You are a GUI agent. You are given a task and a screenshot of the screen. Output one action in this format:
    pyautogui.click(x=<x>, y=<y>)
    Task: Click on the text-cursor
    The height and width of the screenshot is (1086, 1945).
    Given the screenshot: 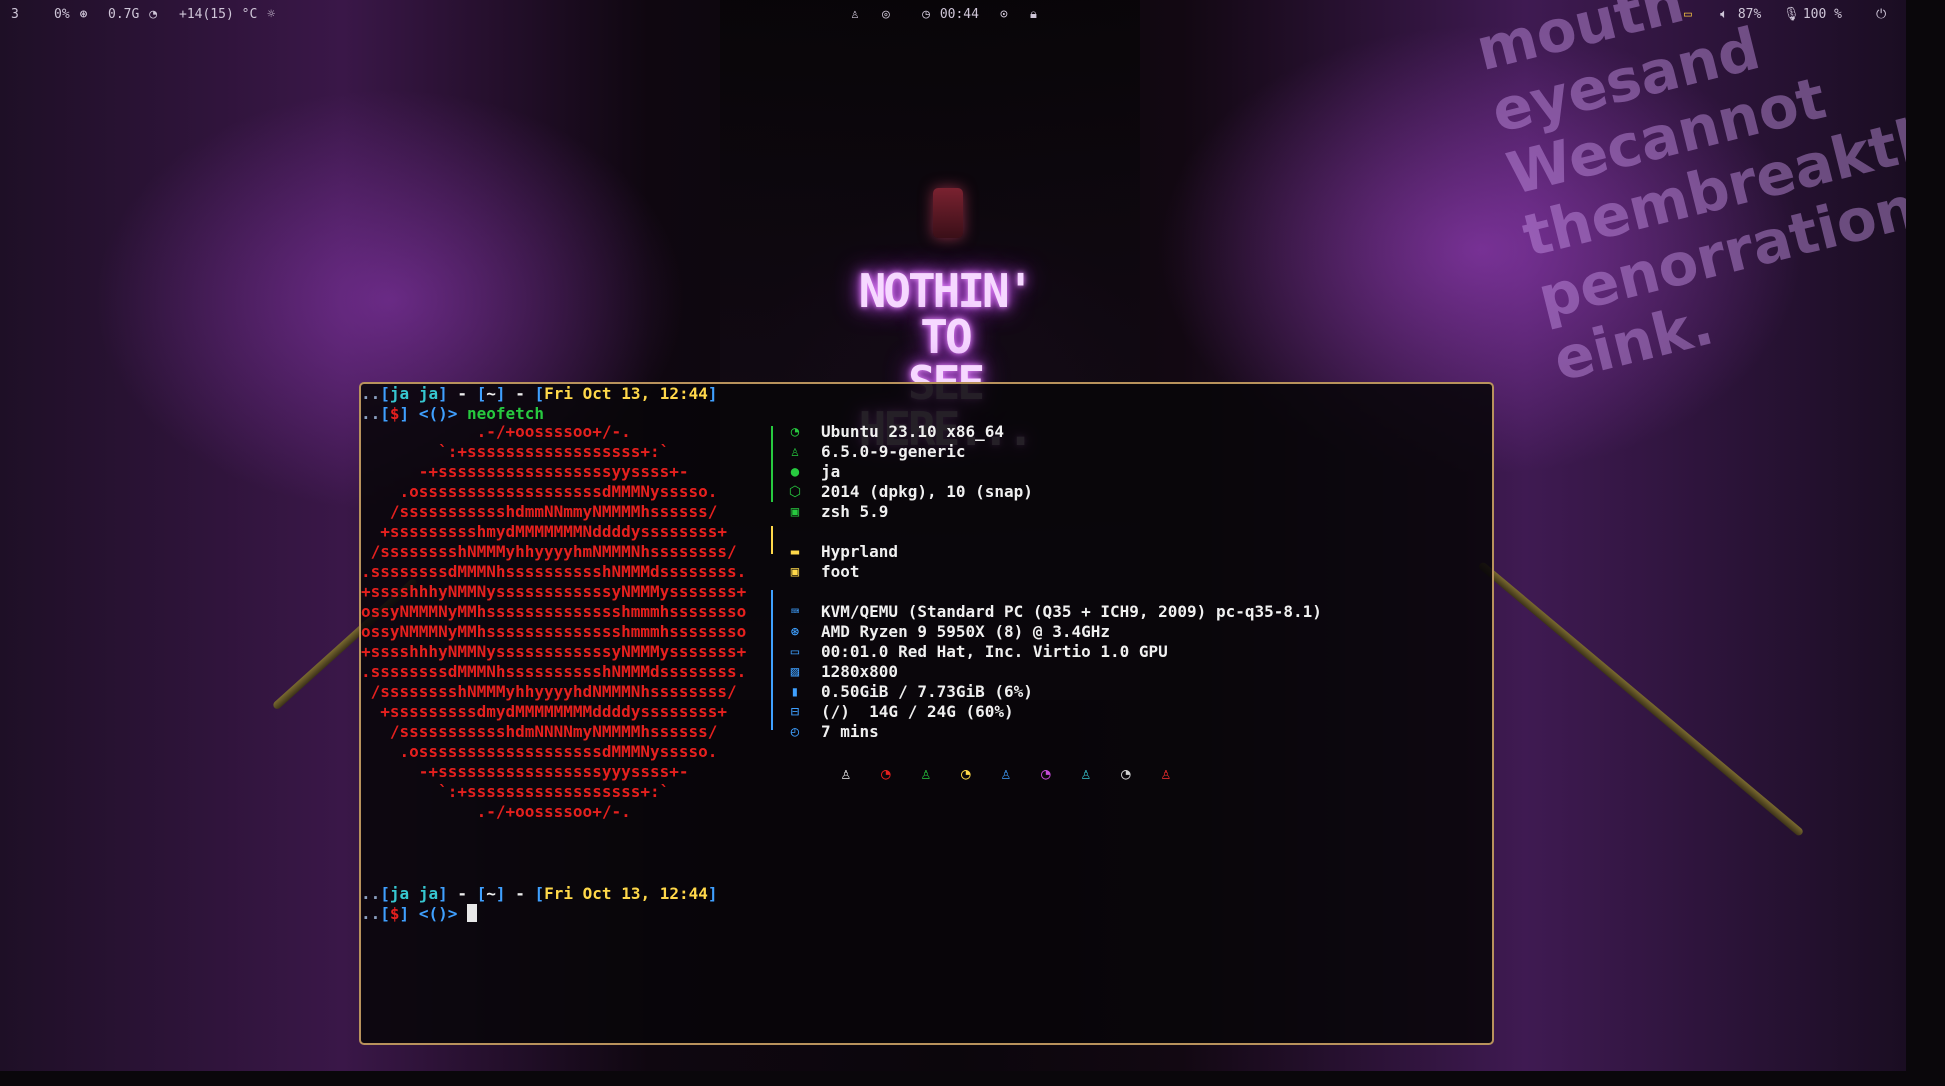 What is the action you would take?
    pyautogui.click(x=472, y=913)
    